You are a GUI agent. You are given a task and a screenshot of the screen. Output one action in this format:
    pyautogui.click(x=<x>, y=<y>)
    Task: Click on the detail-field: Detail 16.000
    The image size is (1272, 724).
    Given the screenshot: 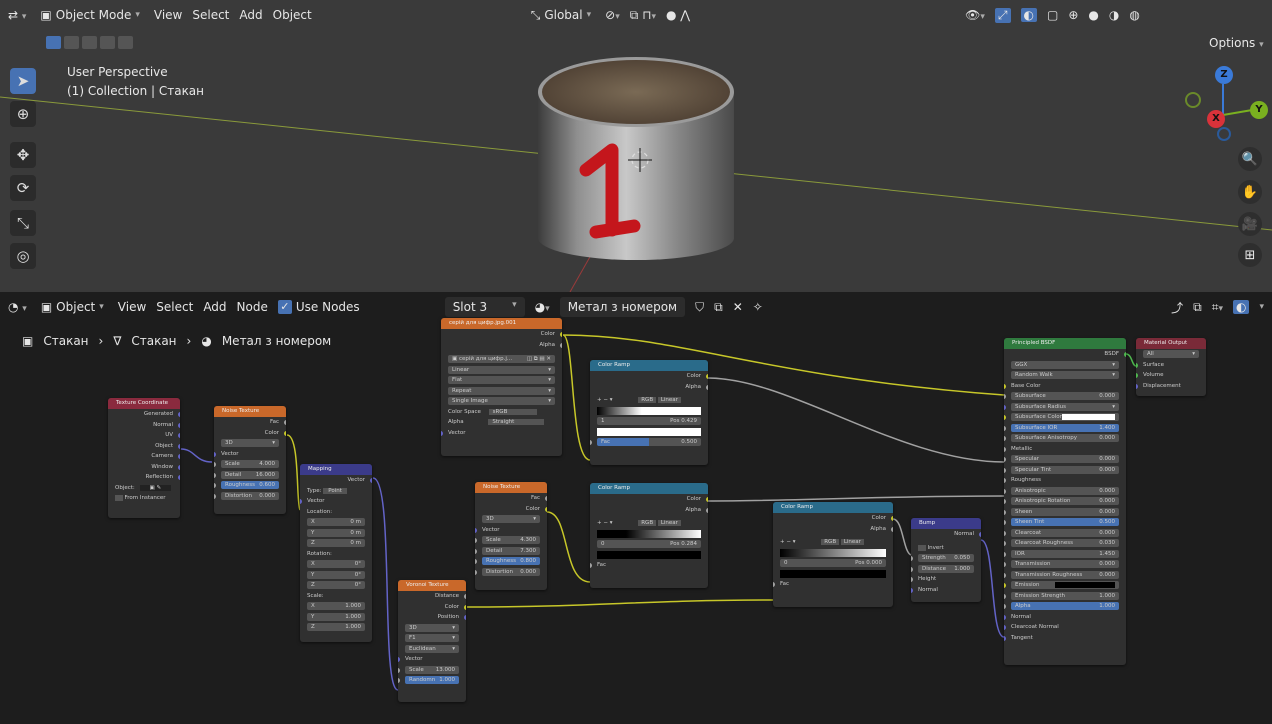 What is the action you would take?
    pyautogui.click(x=250, y=474)
    